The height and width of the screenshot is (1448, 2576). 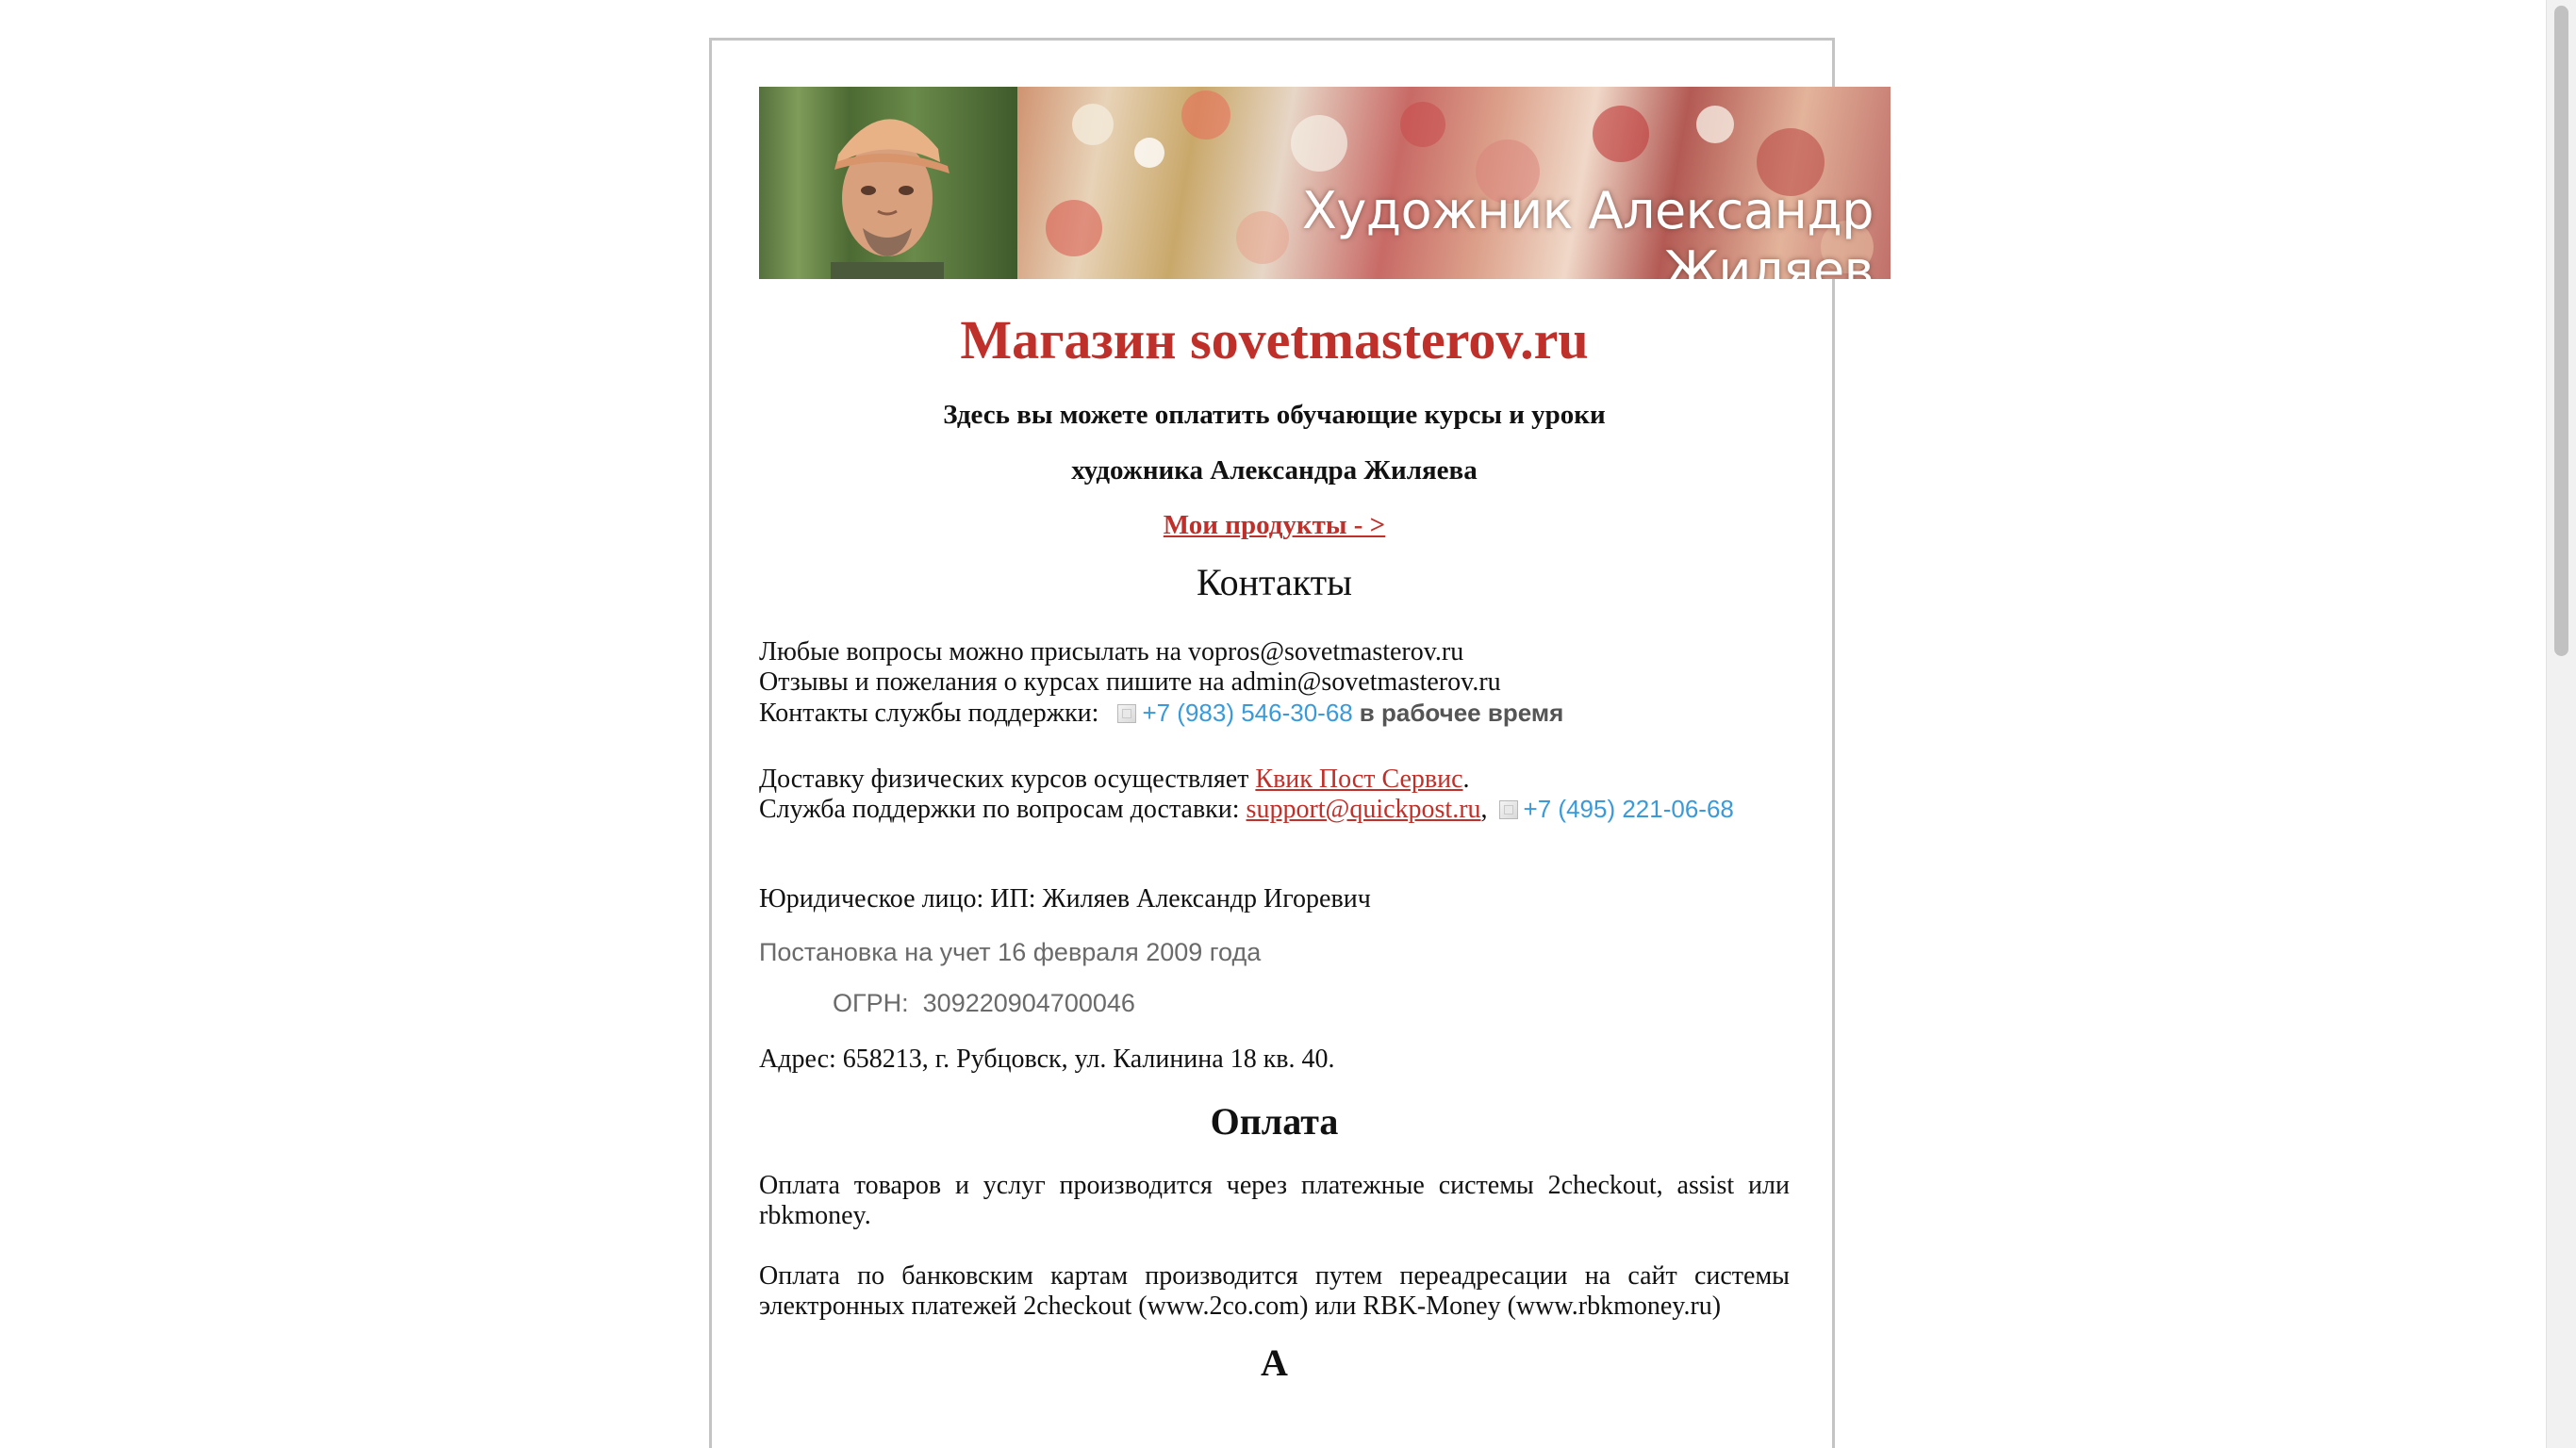 What do you see at coordinates (1466, 779) in the screenshot?
I see `delivery-suffix: .` at bounding box center [1466, 779].